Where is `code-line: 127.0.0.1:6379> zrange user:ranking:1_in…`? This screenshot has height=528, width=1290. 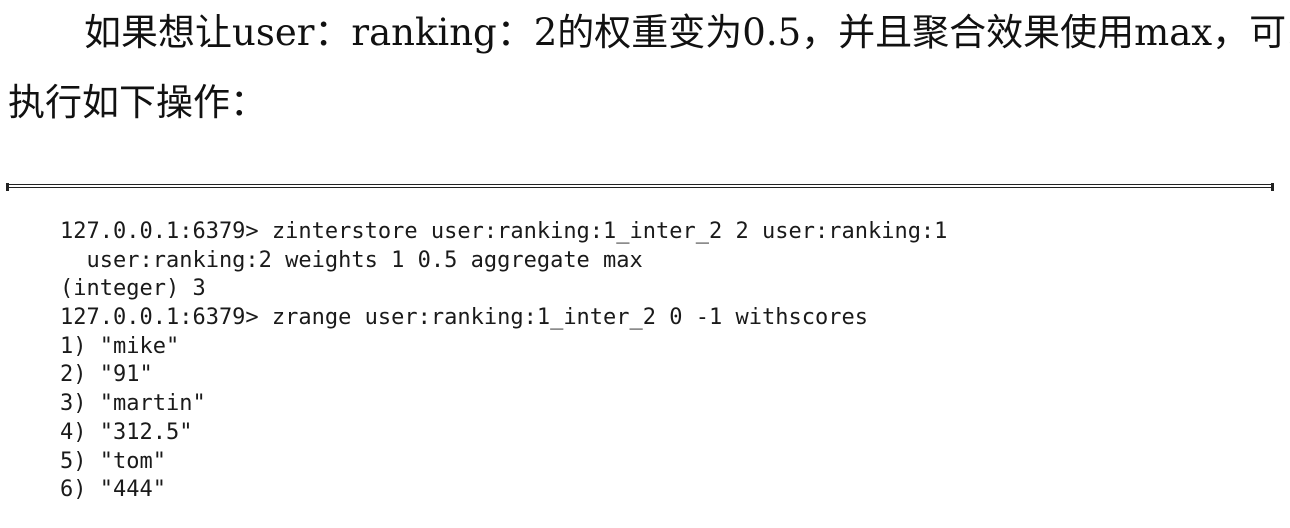 code-line: 127.0.0.1:6379> zrange user:ranking:1_in… is located at coordinates (464, 318).